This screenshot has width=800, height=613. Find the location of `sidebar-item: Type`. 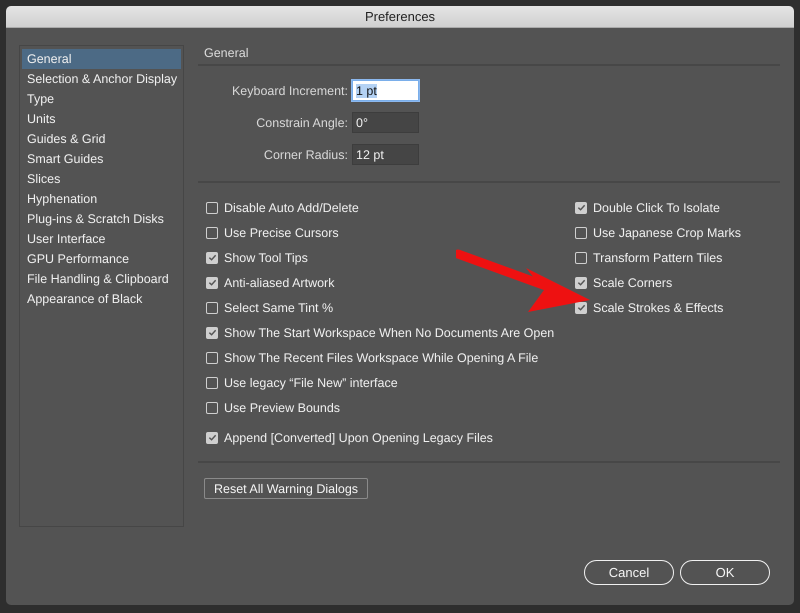

sidebar-item: Type is located at coordinates (101, 99).